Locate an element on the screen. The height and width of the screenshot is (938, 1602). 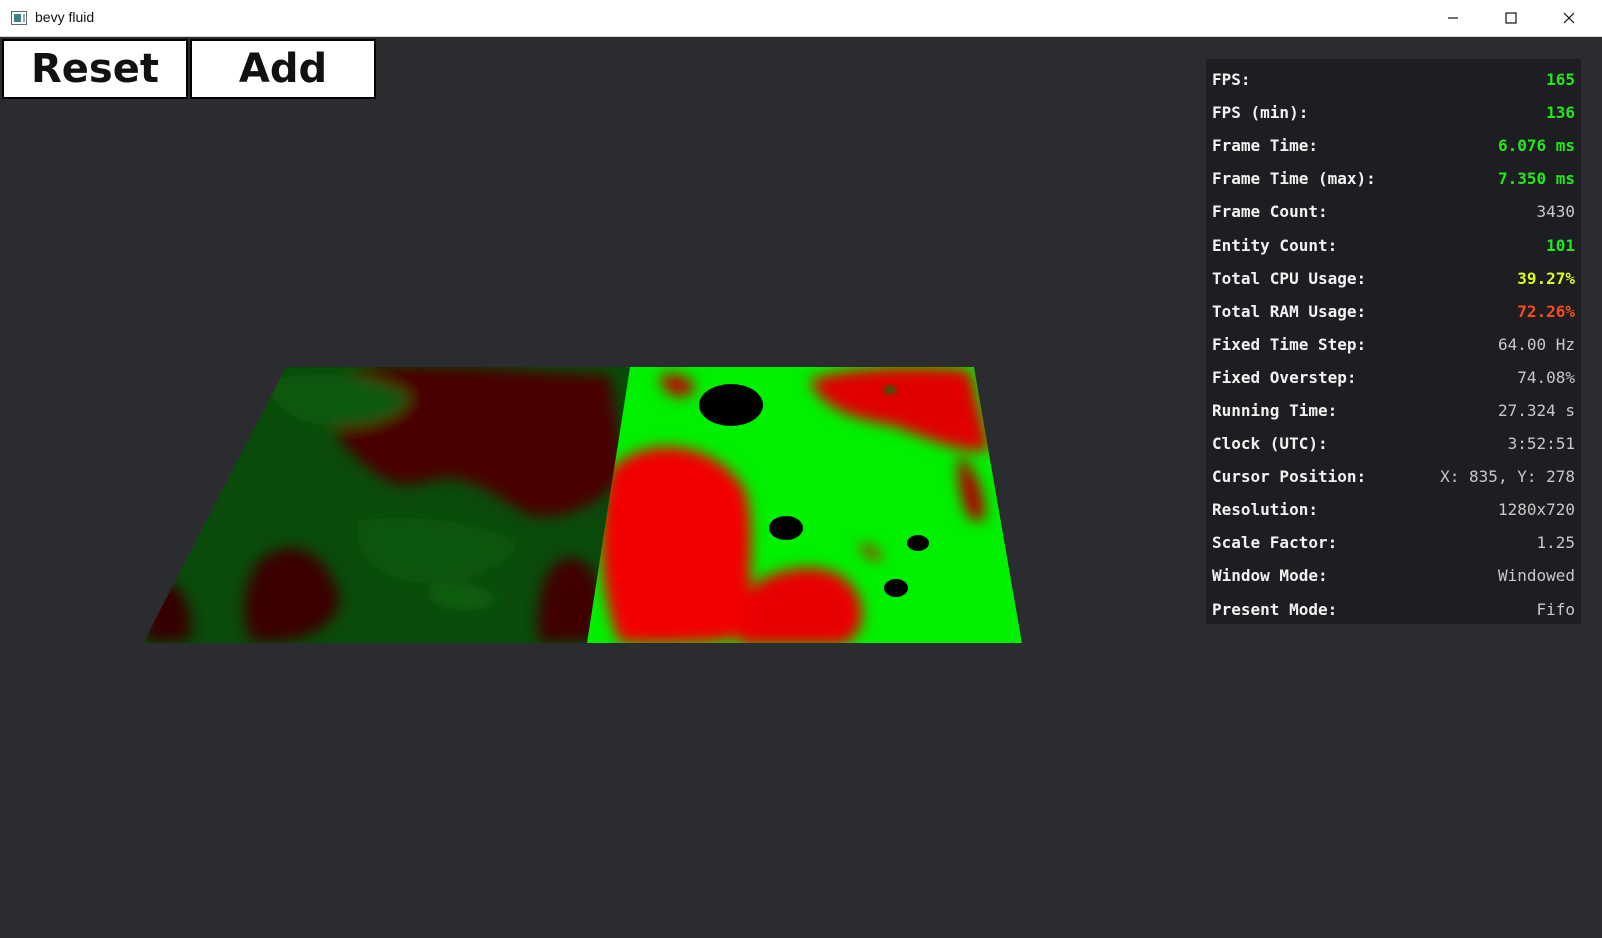
stat-label: Entity Count: is located at coordinates (1275, 245).